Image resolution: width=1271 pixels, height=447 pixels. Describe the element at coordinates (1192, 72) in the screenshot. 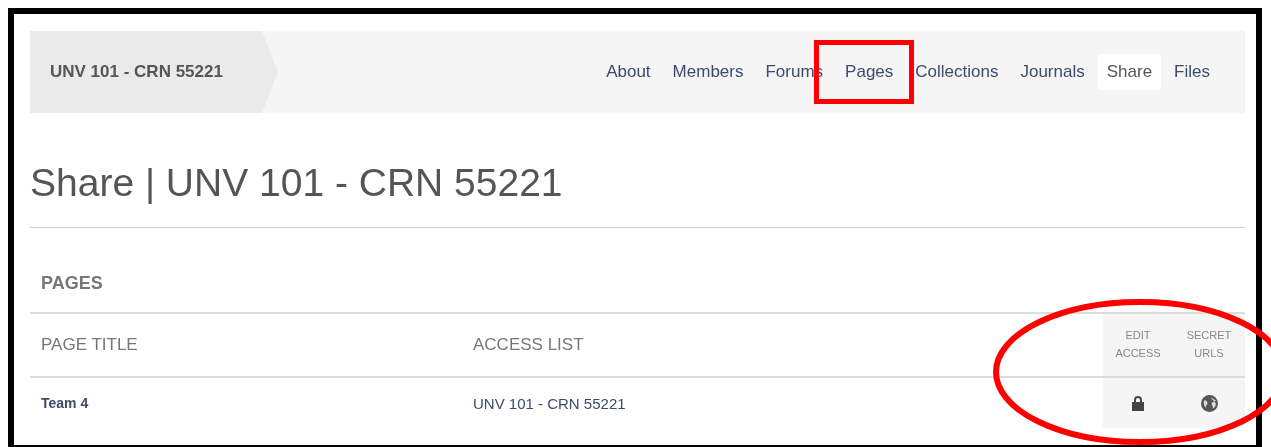

I see `nav-tab: Files` at that location.